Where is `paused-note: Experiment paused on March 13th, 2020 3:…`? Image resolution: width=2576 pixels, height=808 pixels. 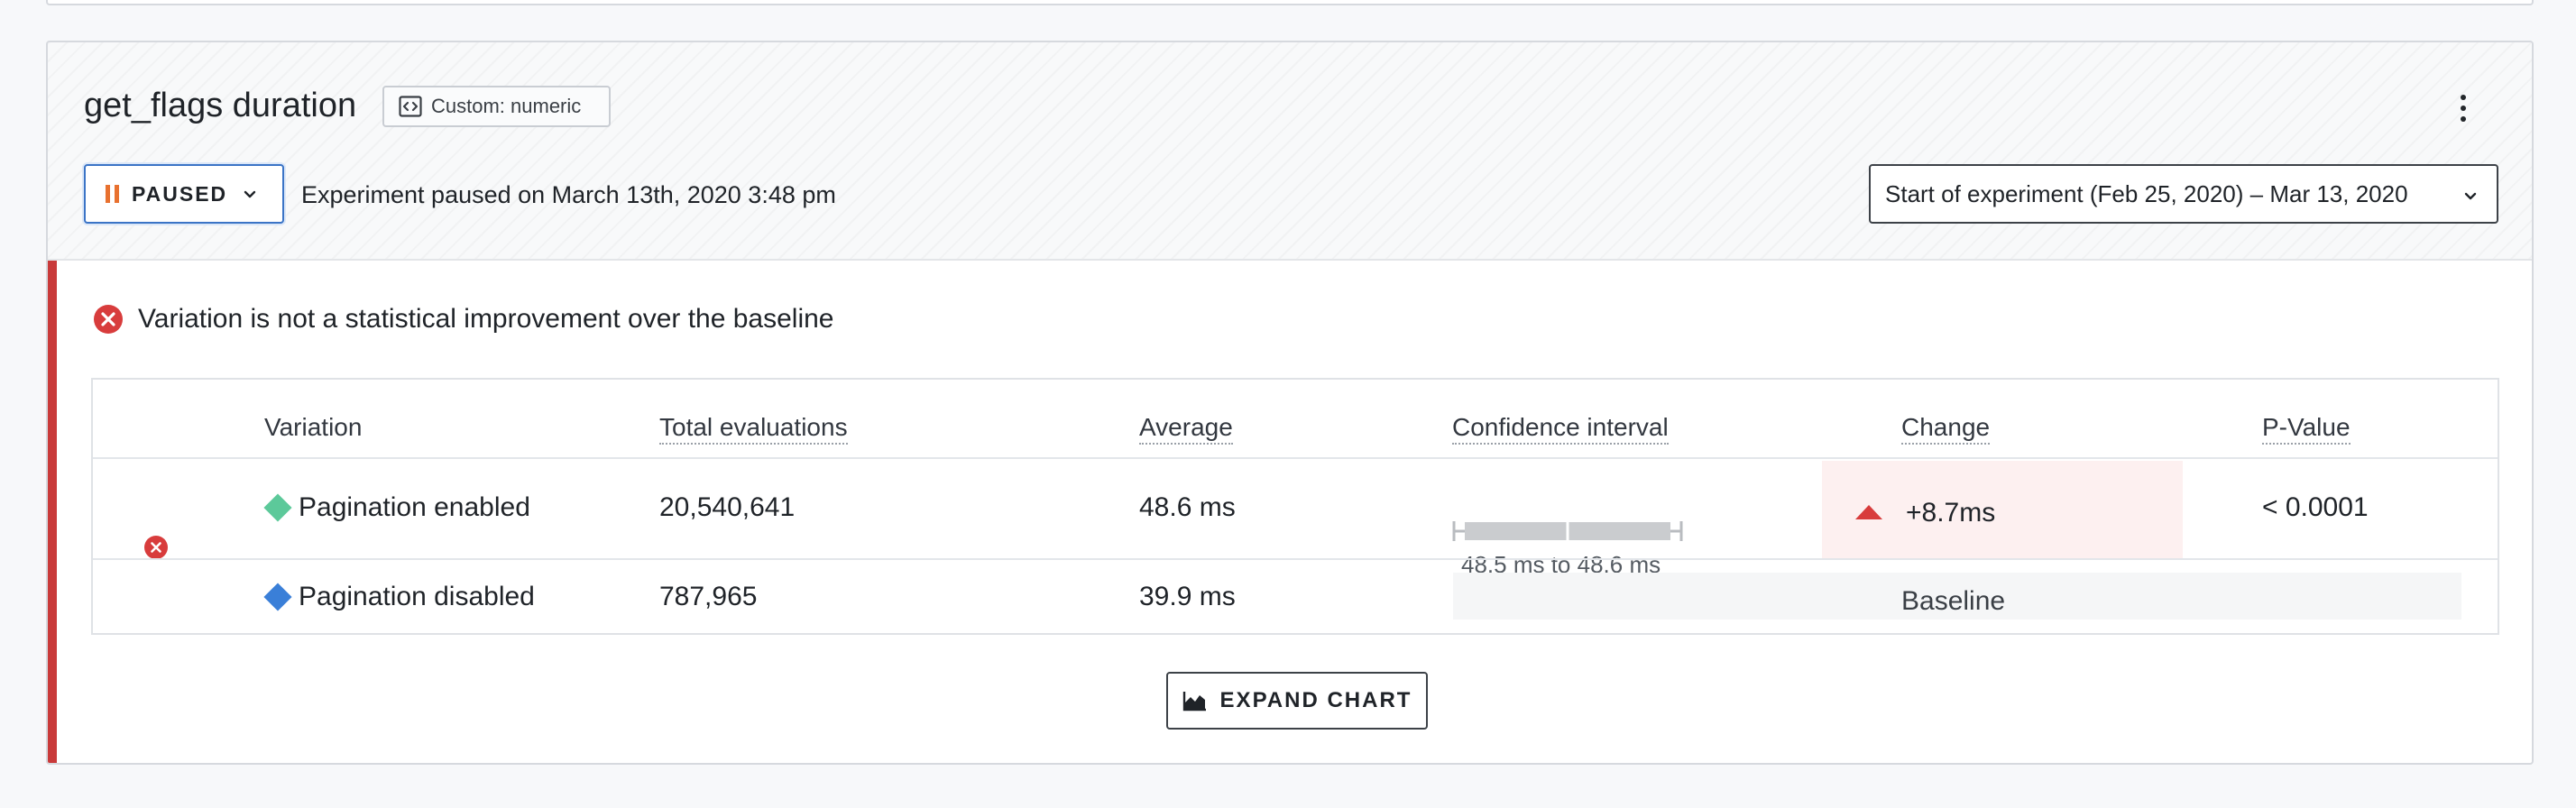
paused-note: Experiment paused on March 13th, 2020 3:… is located at coordinates (569, 195).